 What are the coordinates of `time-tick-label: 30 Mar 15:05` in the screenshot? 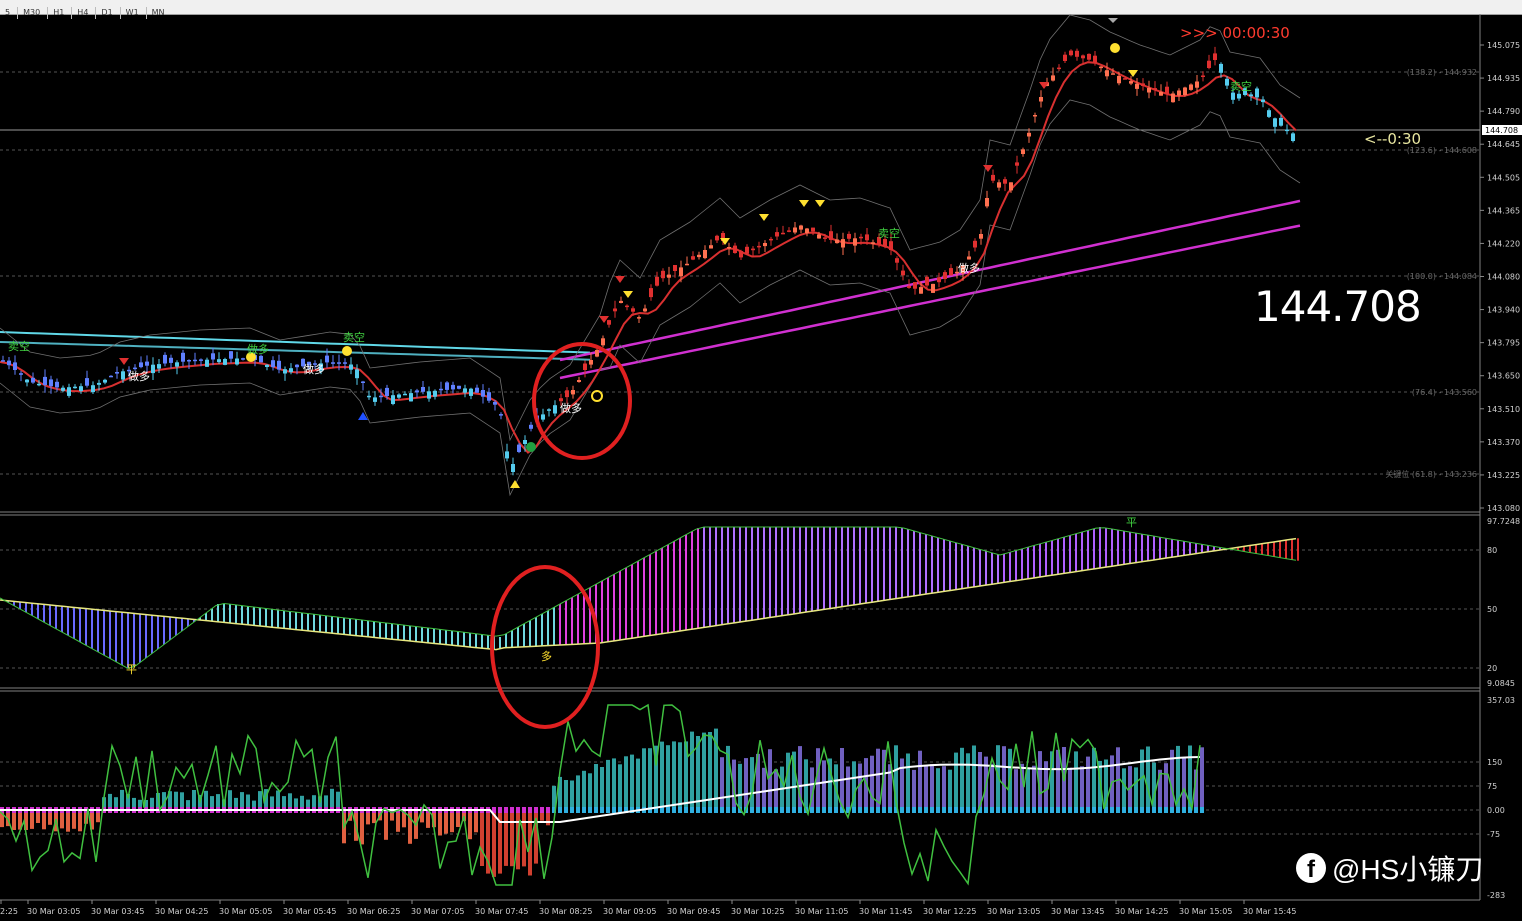 It's located at (1205, 911).